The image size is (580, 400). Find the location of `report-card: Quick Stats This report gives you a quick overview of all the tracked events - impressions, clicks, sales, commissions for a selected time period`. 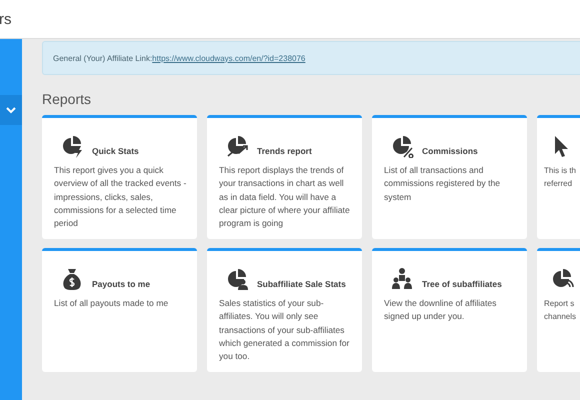

report-card: Quick Stats This report gives you a quick overview of all the tracked events - impressions, clicks, sales, commissions for a selected time period is located at coordinates (119, 177).